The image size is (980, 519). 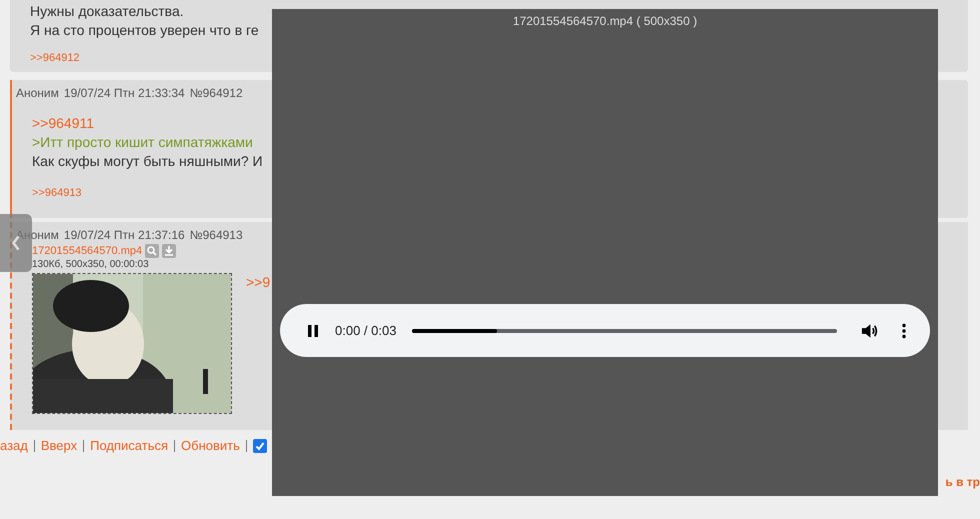 What do you see at coordinates (107, 11) in the screenshot?
I see `post-text: Нужны доказательства.` at bounding box center [107, 11].